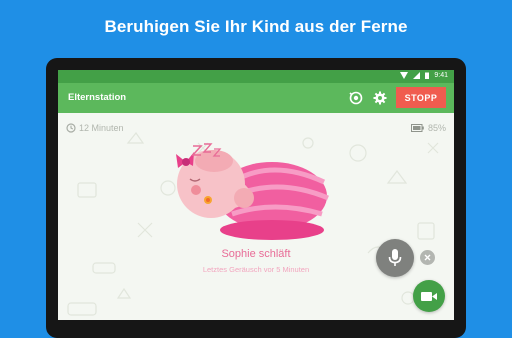 This screenshot has height=338, width=512. I want to click on clock-icon, so click(71, 128).